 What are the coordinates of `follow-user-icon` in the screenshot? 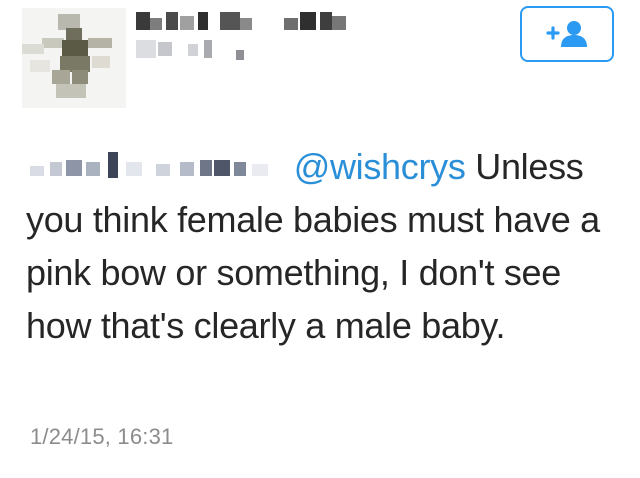 It's located at (567, 34).